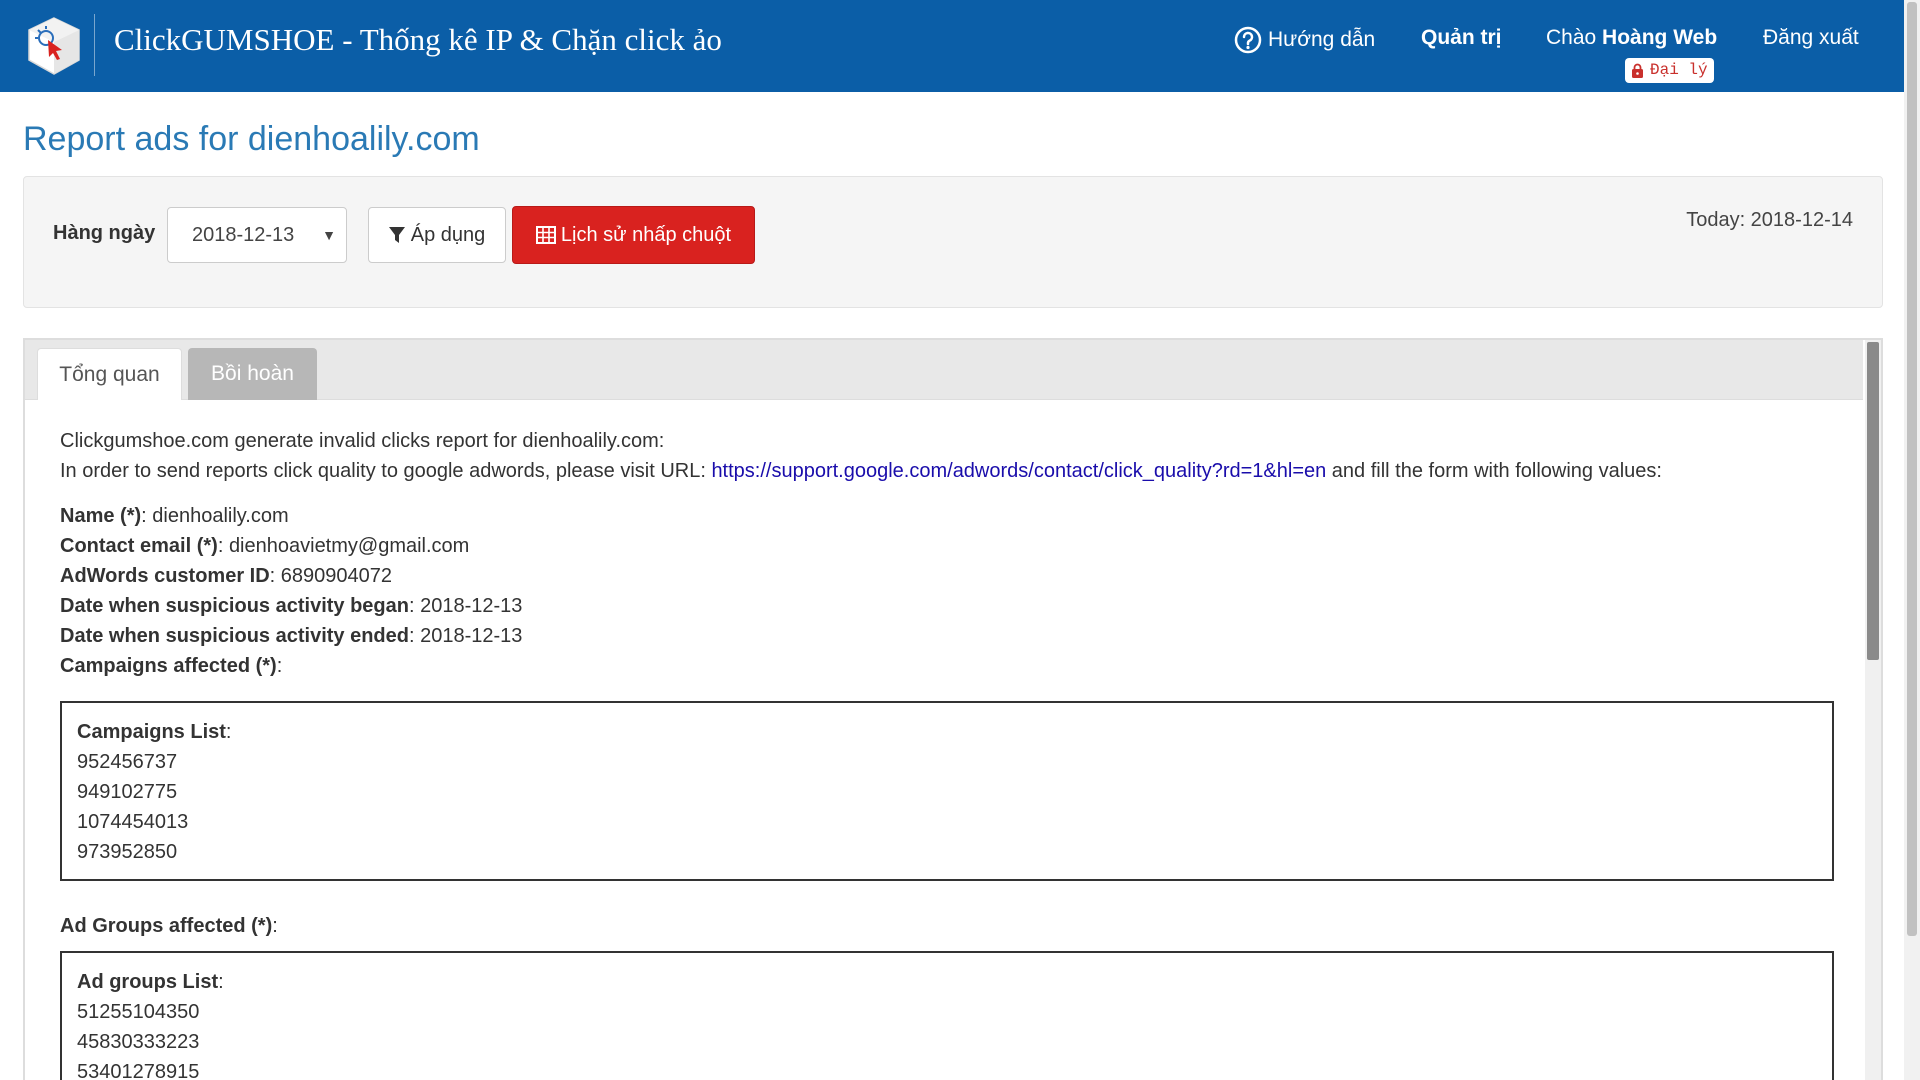 Image resolution: width=1920 pixels, height=1080 pixels. What do you see at coordinates (396, 235) in the screenshot?
I see `filter-icon` at bounding box center [396, 235].